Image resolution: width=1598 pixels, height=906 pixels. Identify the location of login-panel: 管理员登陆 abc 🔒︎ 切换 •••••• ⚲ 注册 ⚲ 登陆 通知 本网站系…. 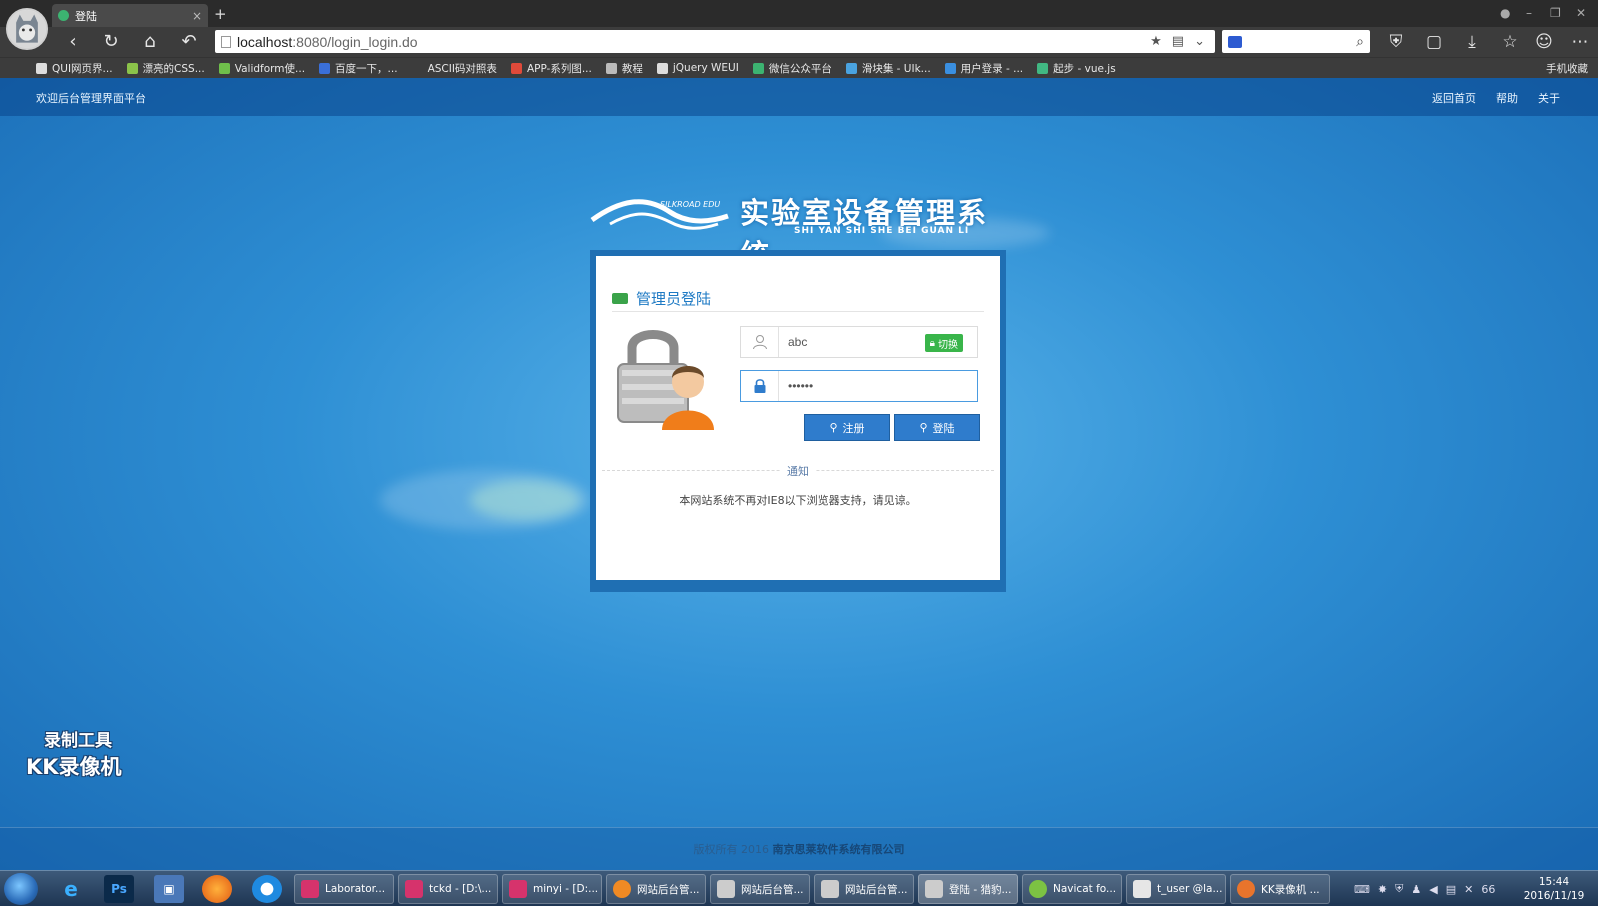
(798, 421).